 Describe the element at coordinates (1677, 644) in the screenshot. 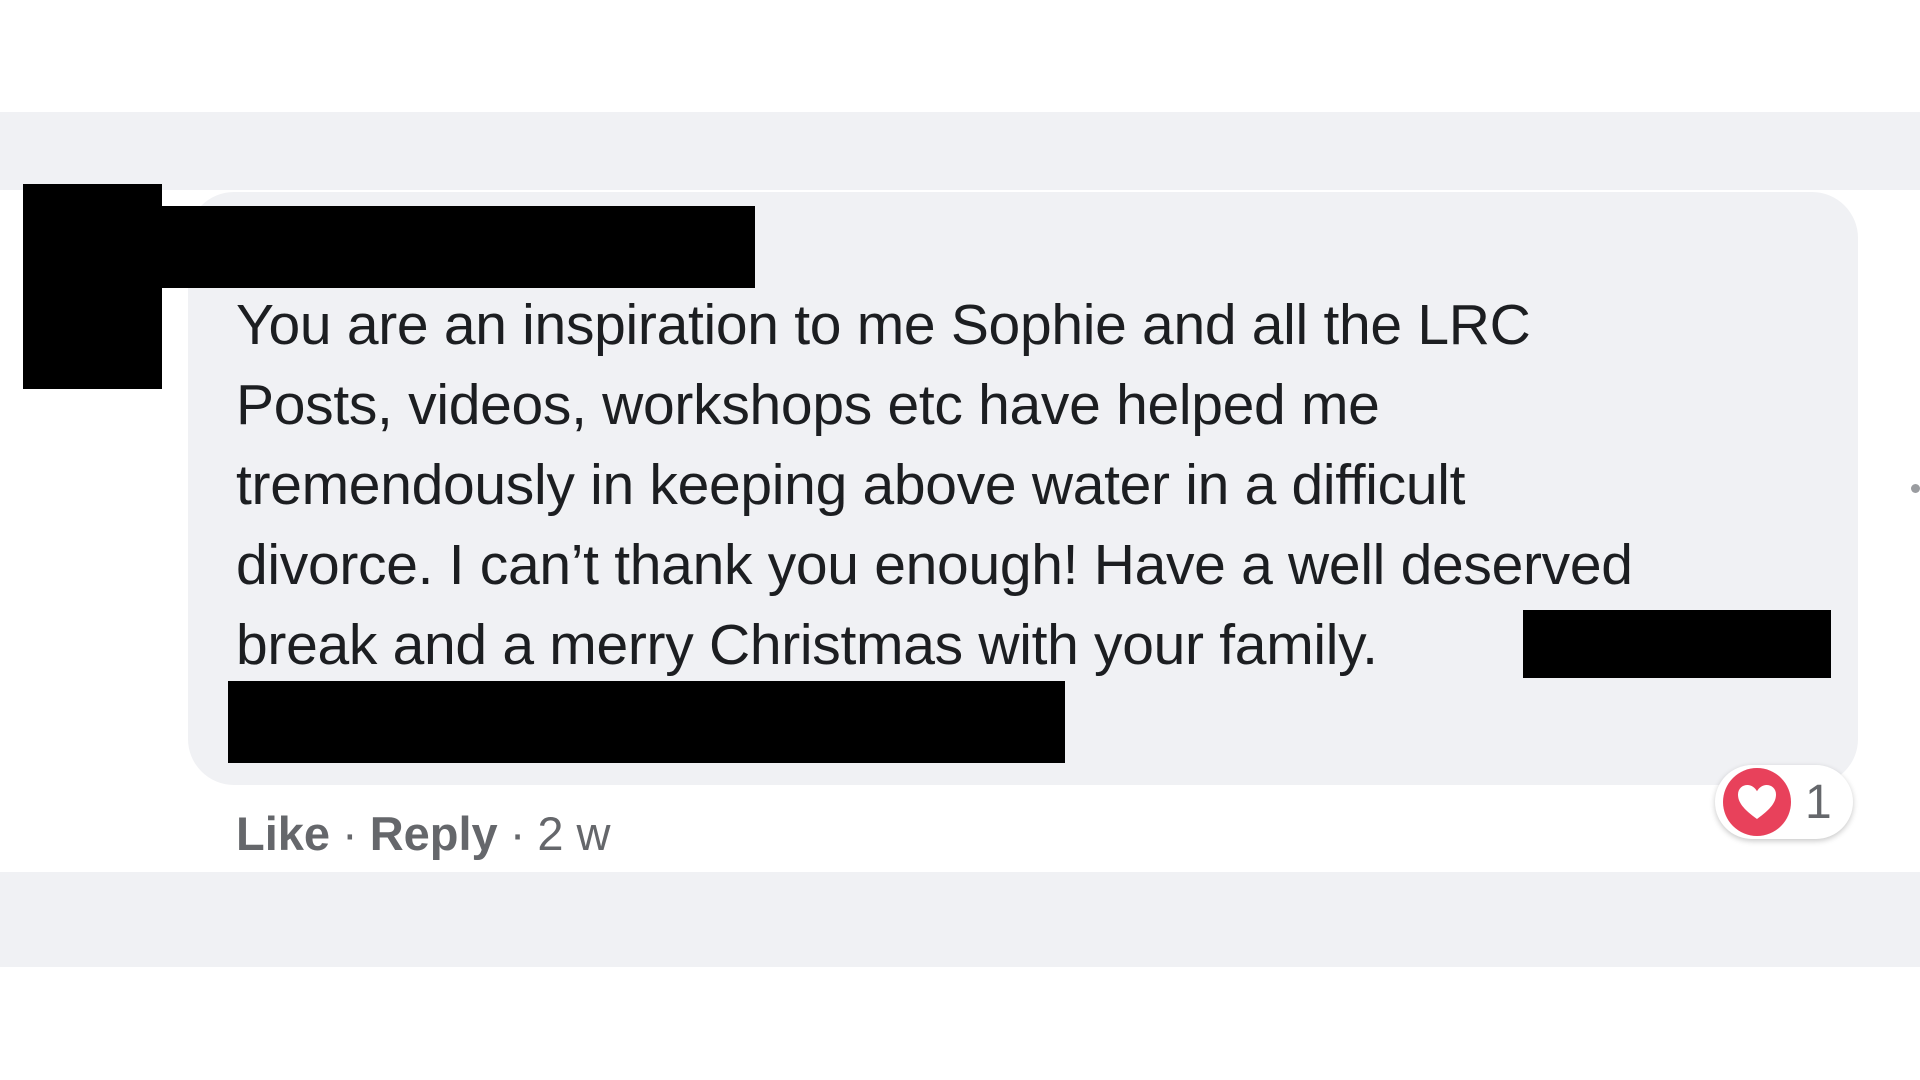

I see `inline-text-redaction` at that location.